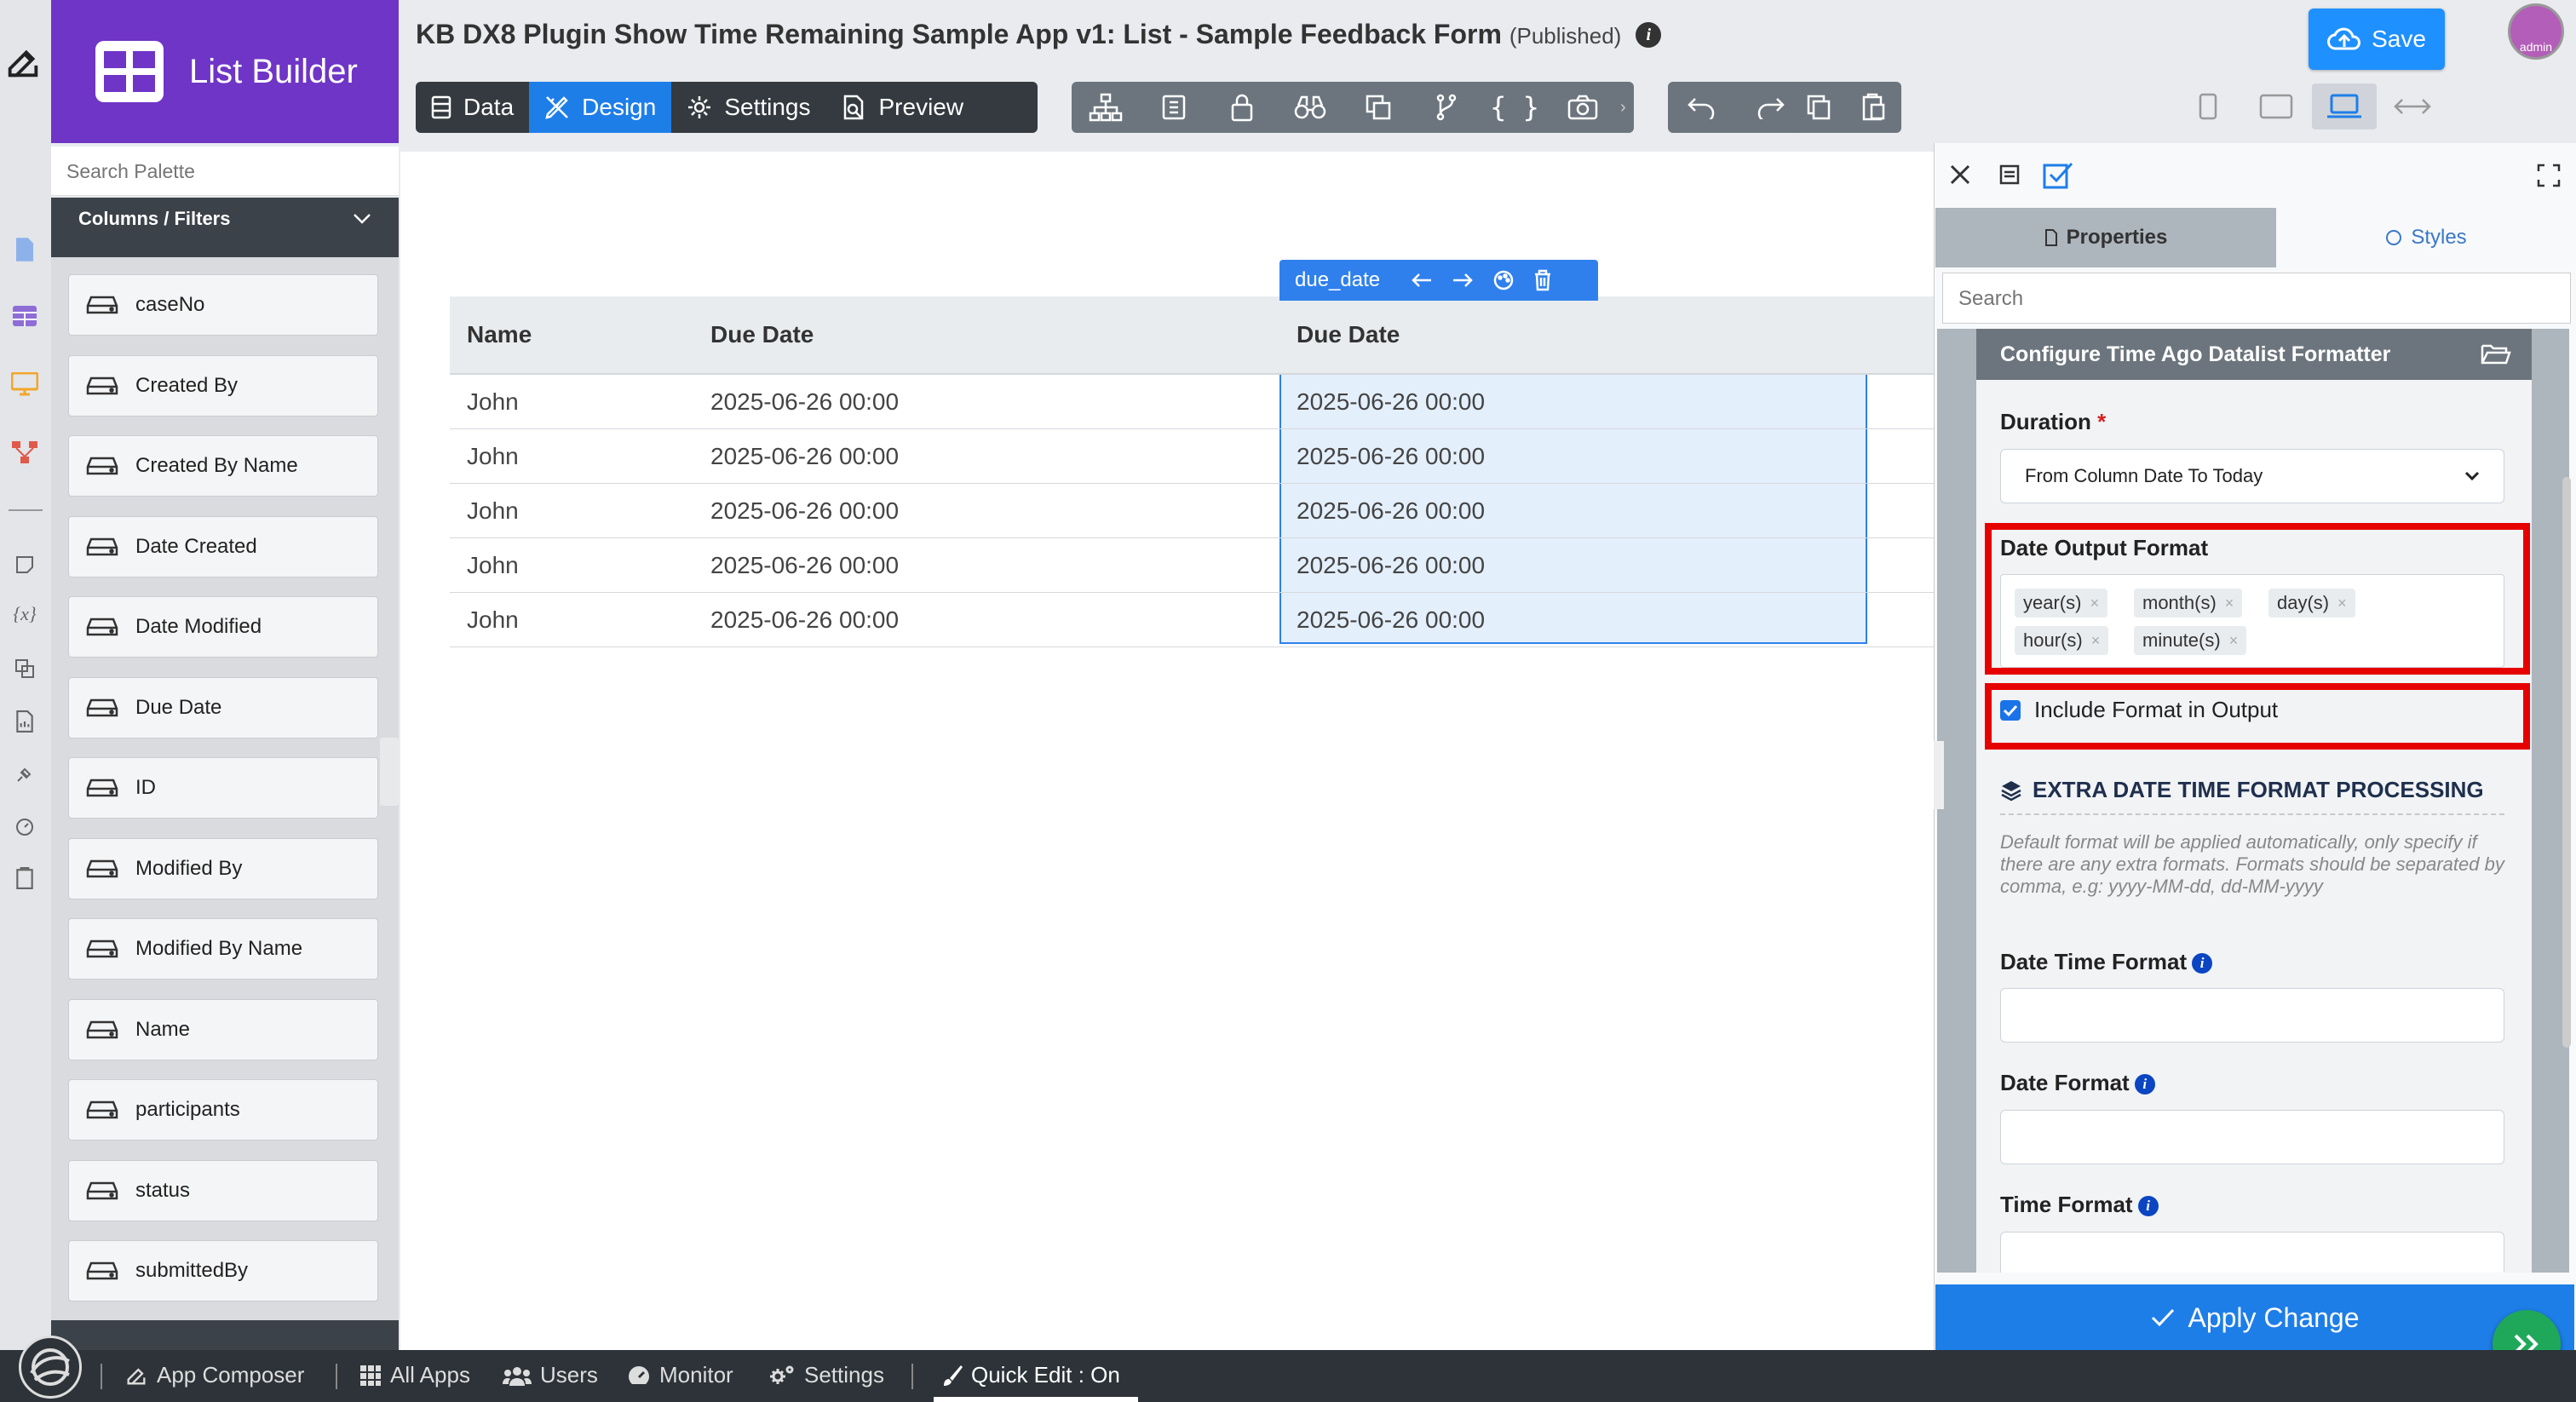 Image resolution: width=2576 pixels, height=1402 pixels. What do you see at coordinates (2188, 603) in the screenshot?
I see `format-chip: month(s) ×` at bounding box center [2188, 603].